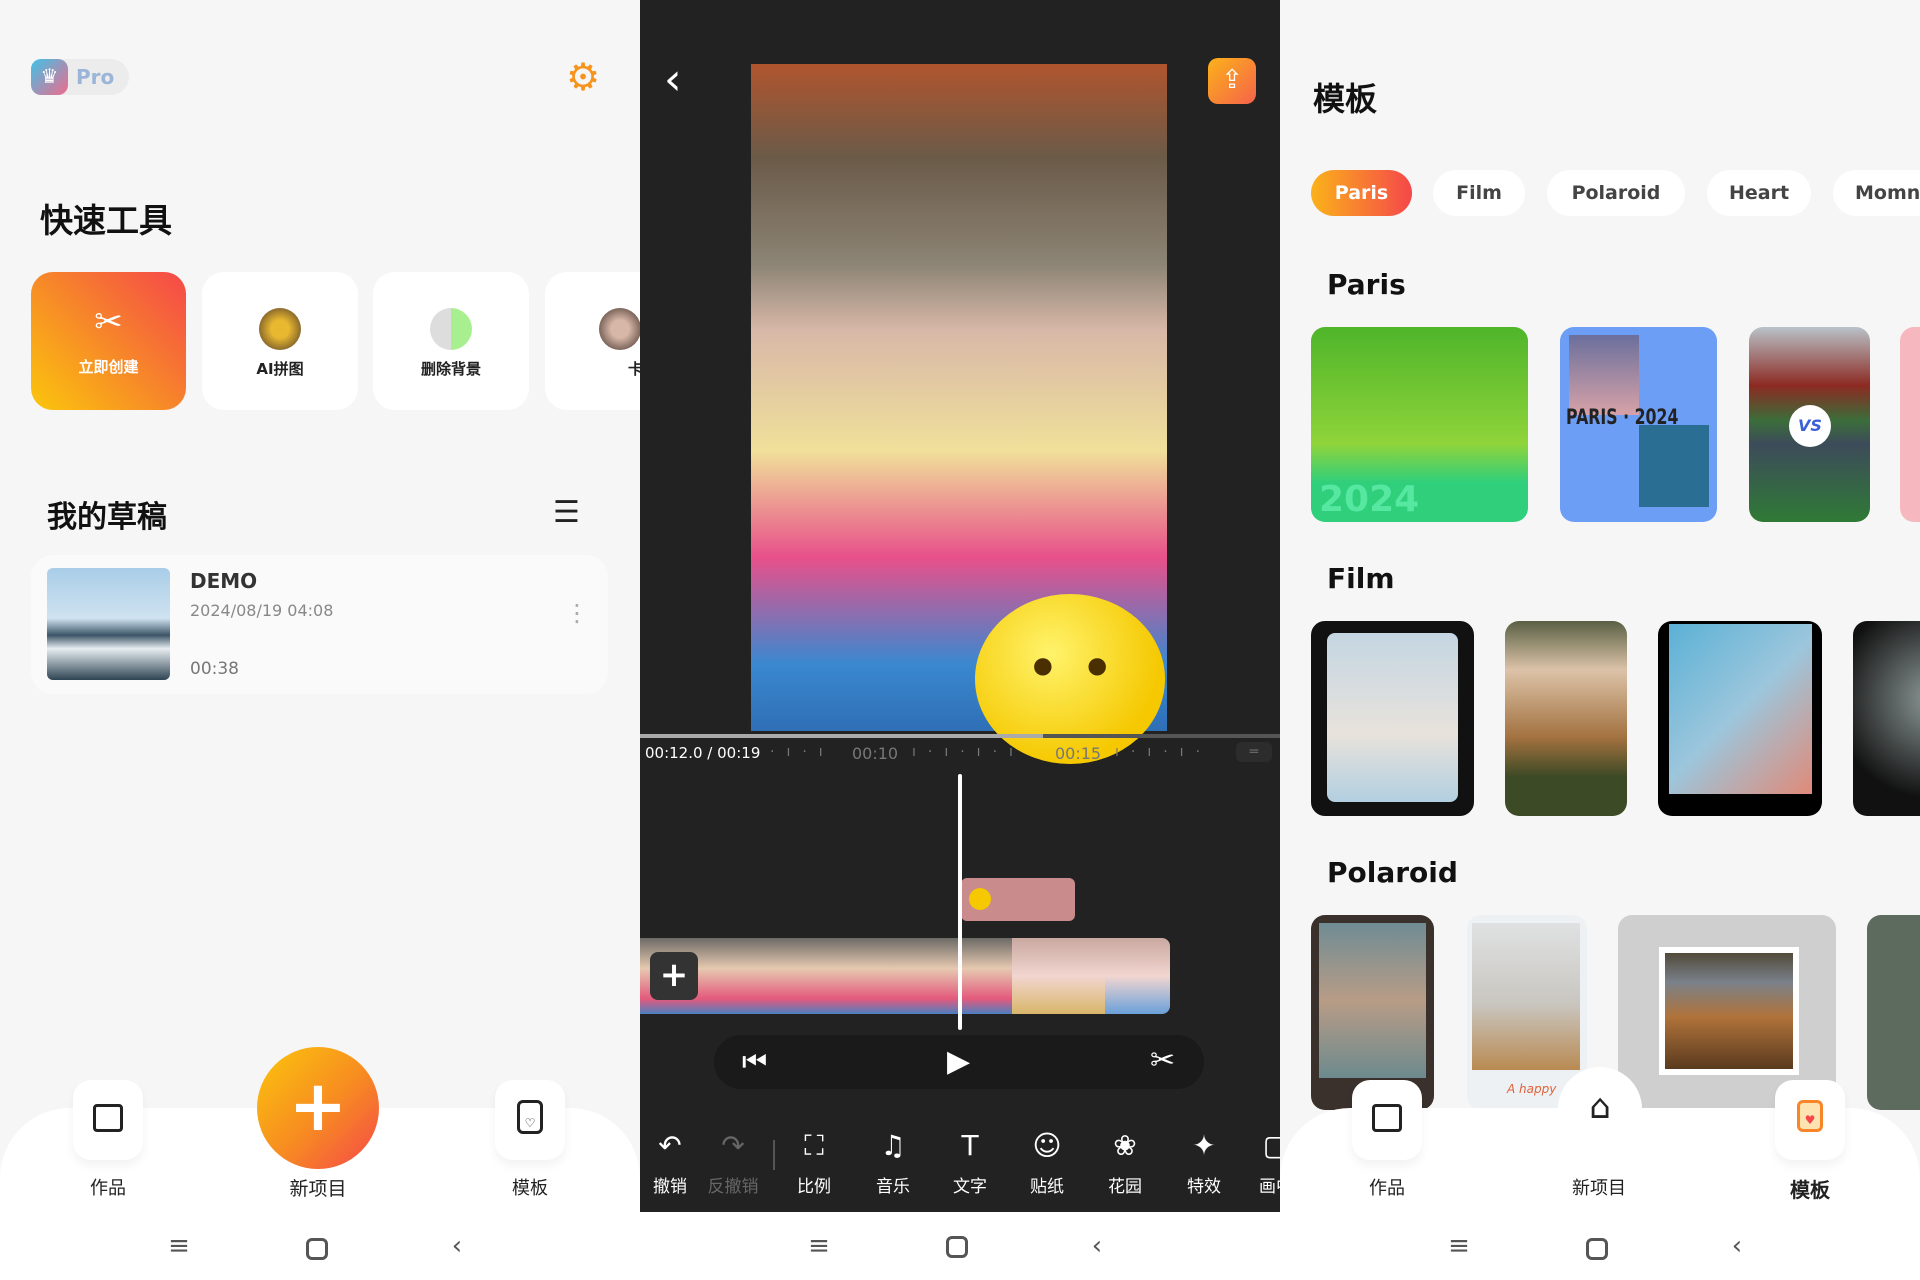 Image resolution: width=1920 pixels, height=1280 pixels. Describe the element at coordinates (1204, 1145) in the screenshot. I see `effects-icon: ✦` at that location.